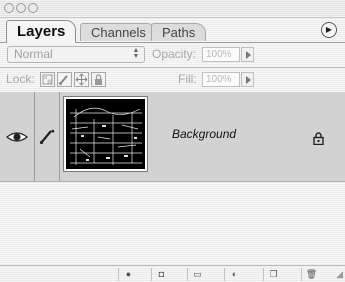 Image resolution: width=345 pixels, height=282 pixels. Describe the element at coordinates (160, 274) in the screenshot. I see `layer-mask-icon: ◘` at that location.